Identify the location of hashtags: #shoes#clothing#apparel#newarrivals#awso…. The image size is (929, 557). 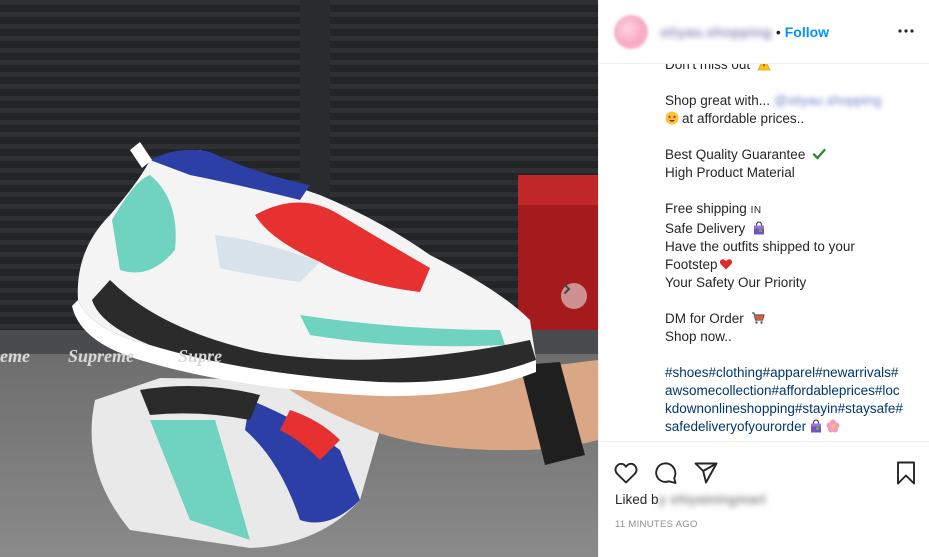
(785, 400).